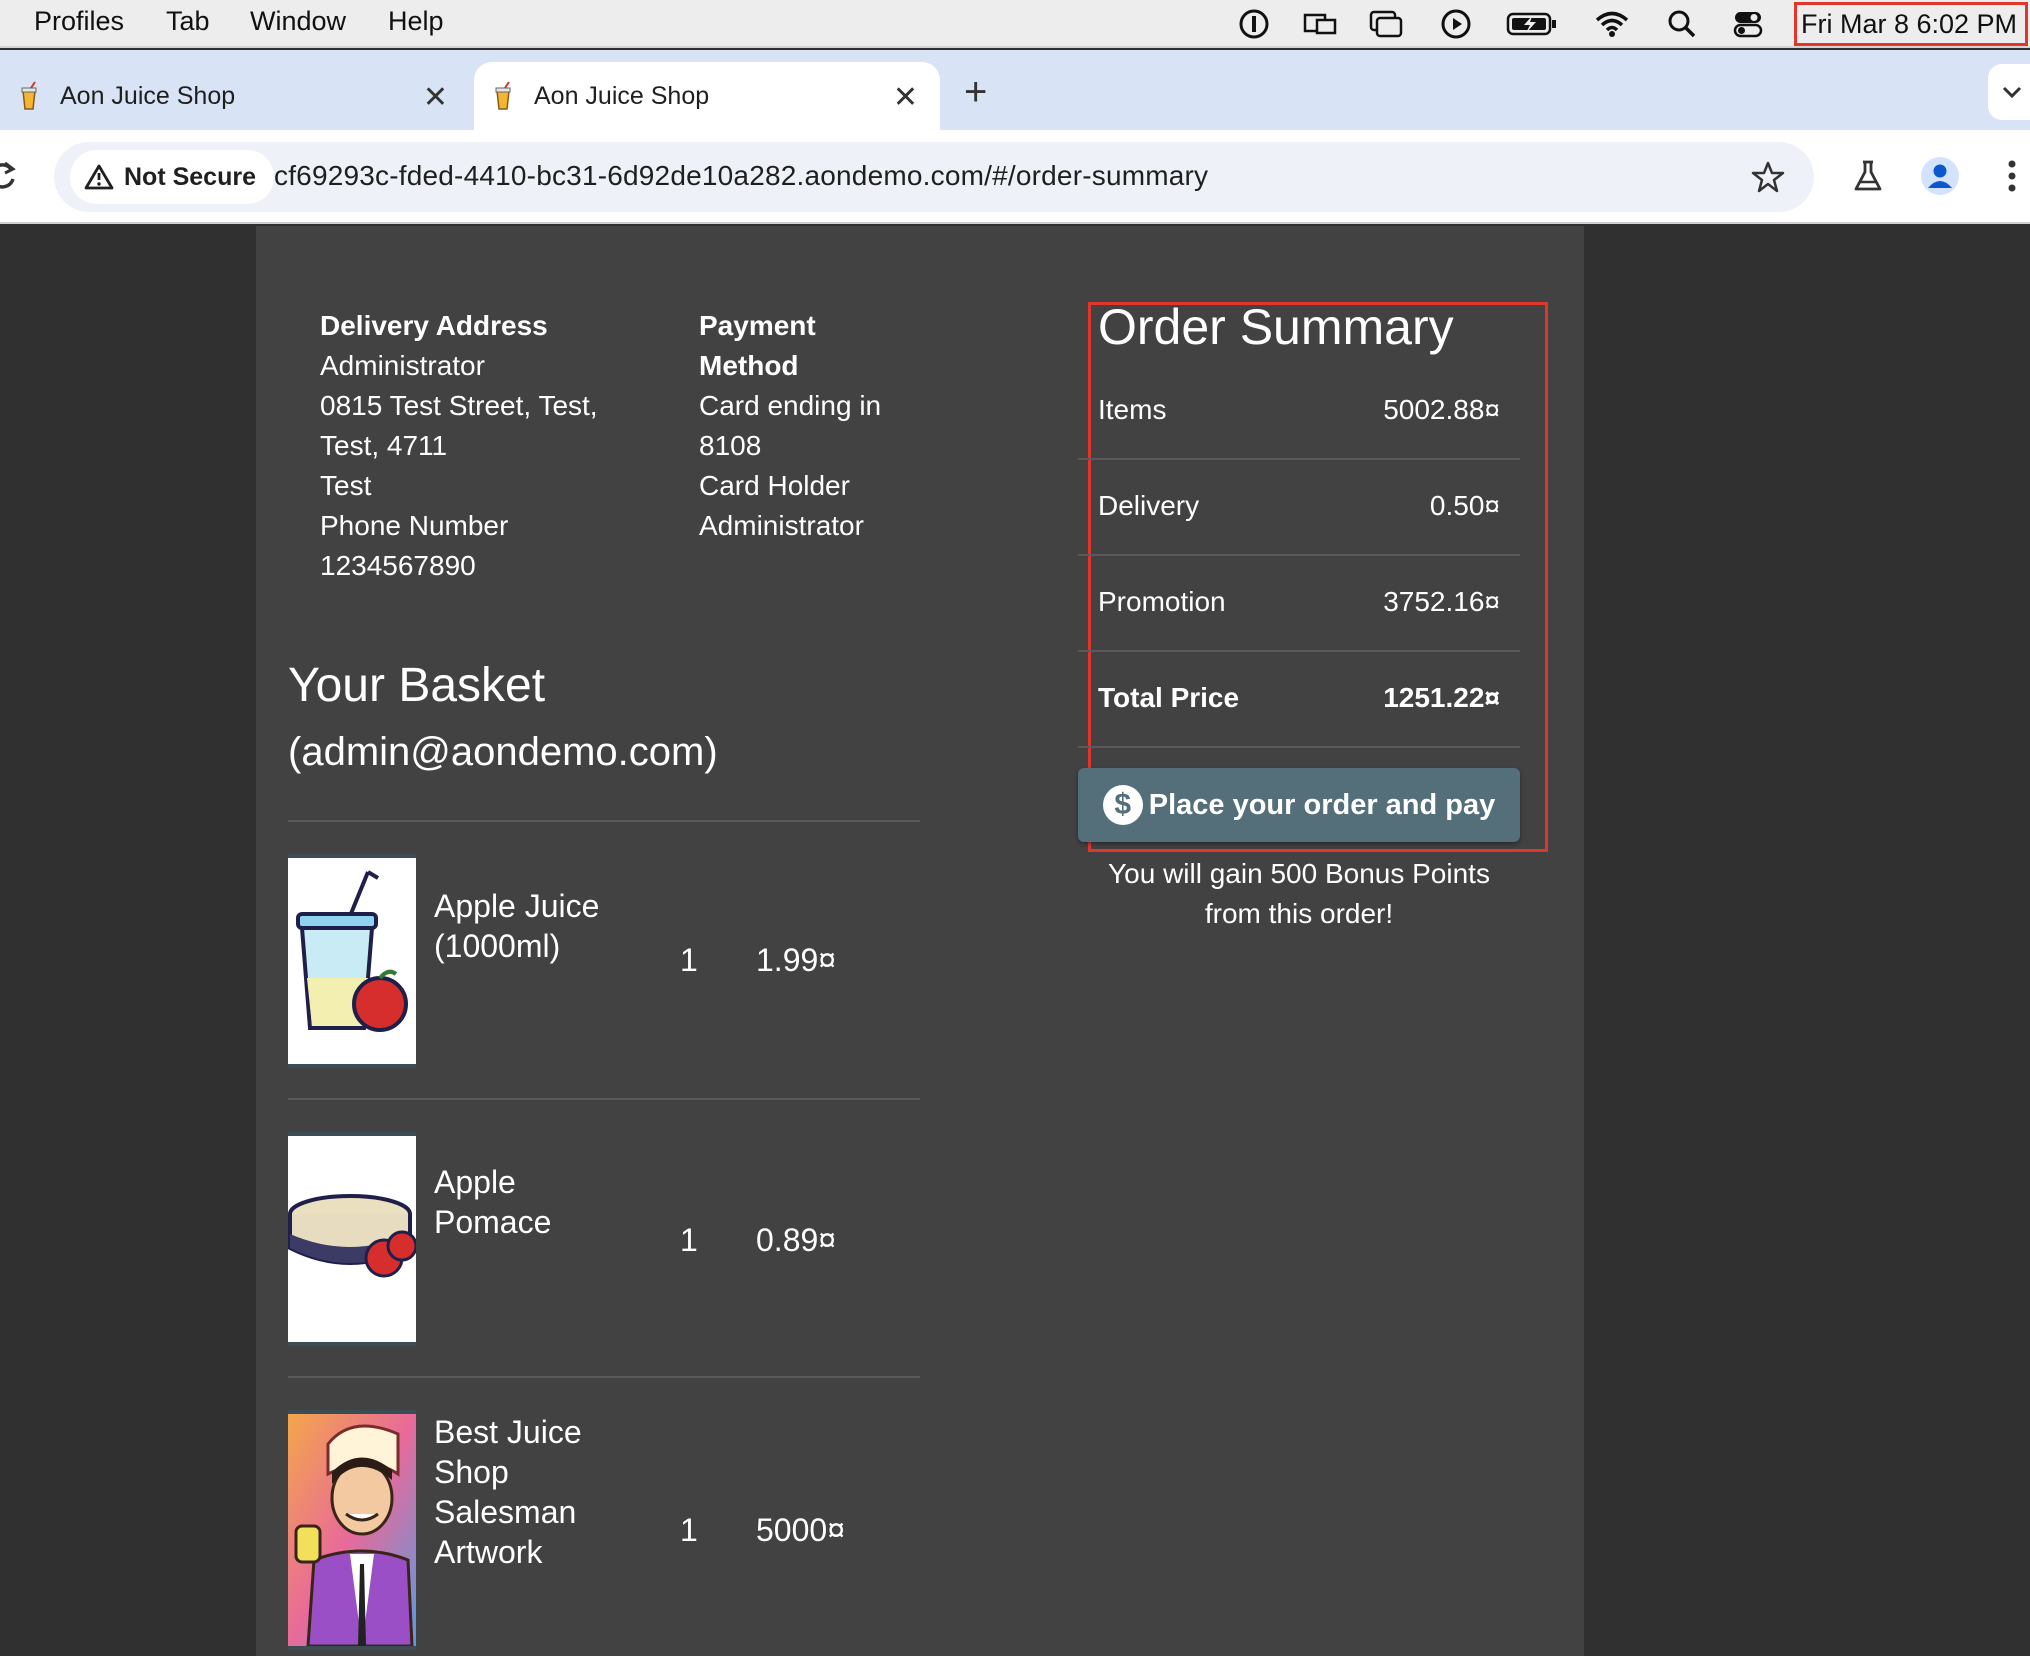  I want to click on place-order-button: $ Place your order and pay, so click(1299, 805).